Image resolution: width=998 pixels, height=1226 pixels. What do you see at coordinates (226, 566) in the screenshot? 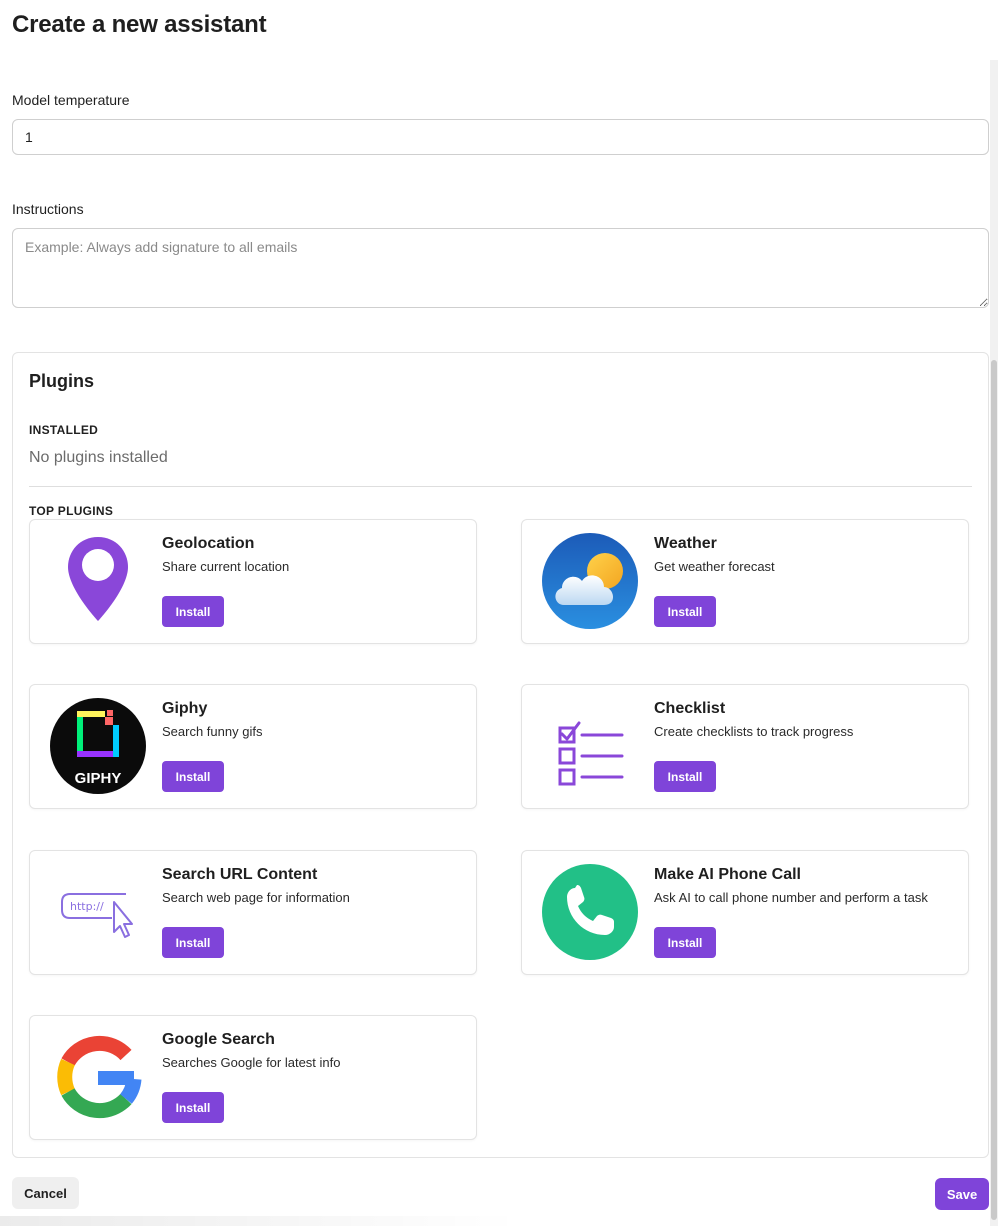
I see `plugin-description: Share current location` at bounding box center [226, 566].